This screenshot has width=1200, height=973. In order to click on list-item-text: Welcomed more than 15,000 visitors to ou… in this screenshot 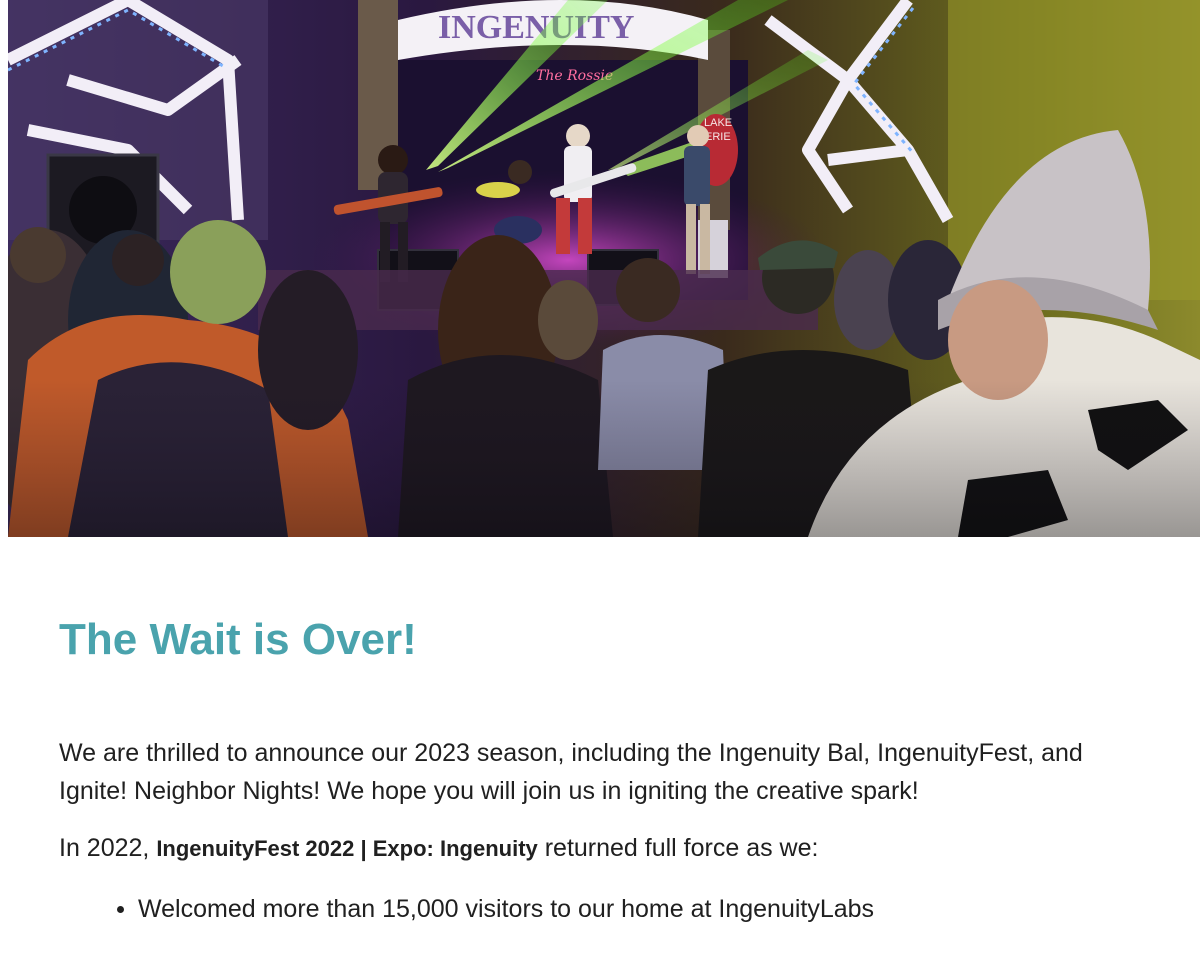, I will do `click(506, 909)`.